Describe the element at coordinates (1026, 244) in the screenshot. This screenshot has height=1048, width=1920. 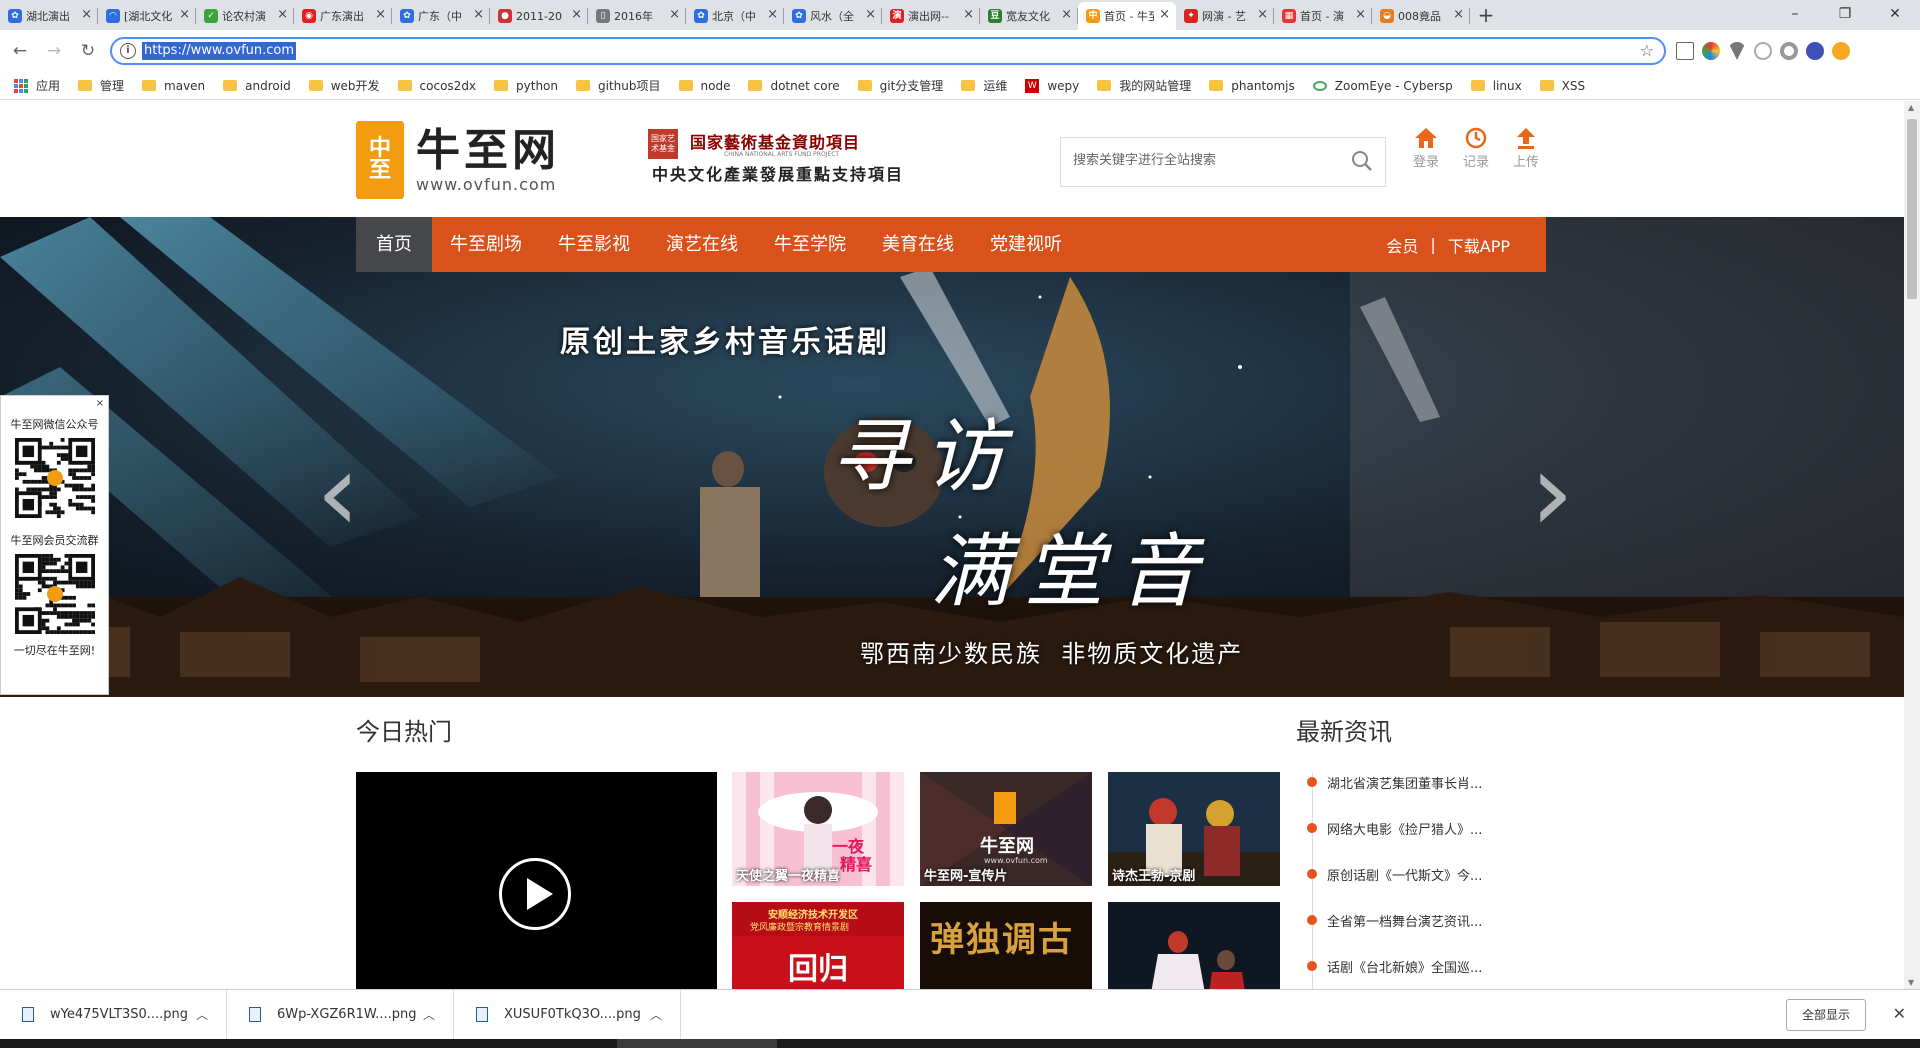
I see `nav-item: 党建视听` at that location.